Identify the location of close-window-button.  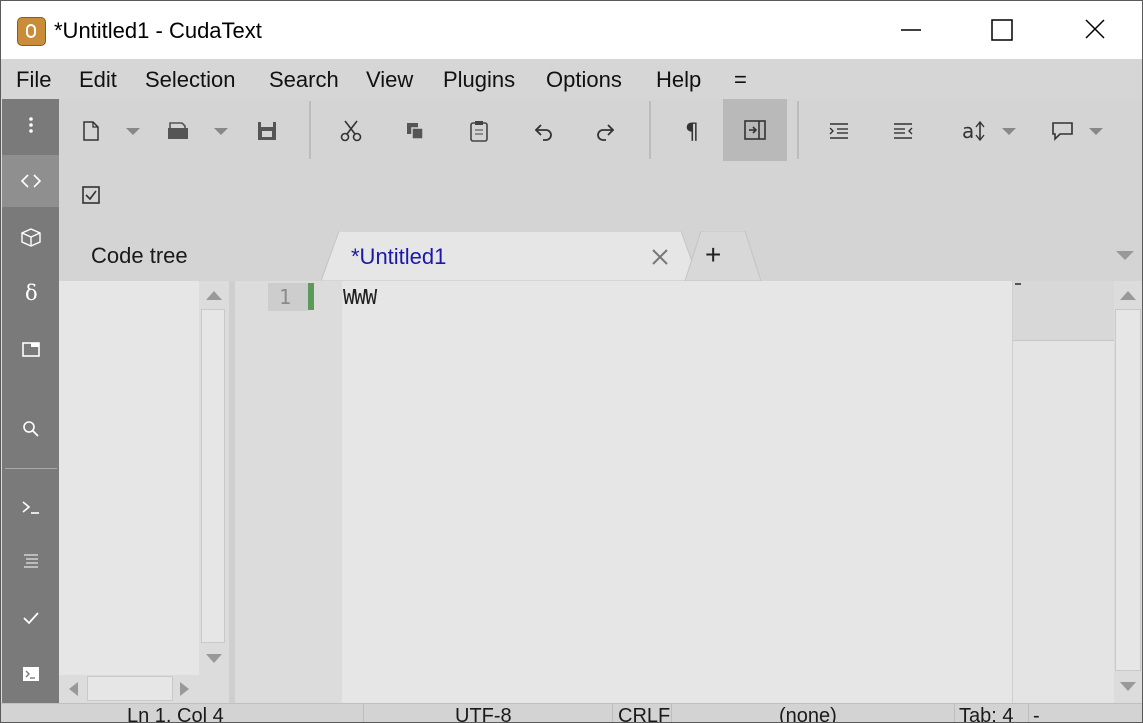
(1095, 30).